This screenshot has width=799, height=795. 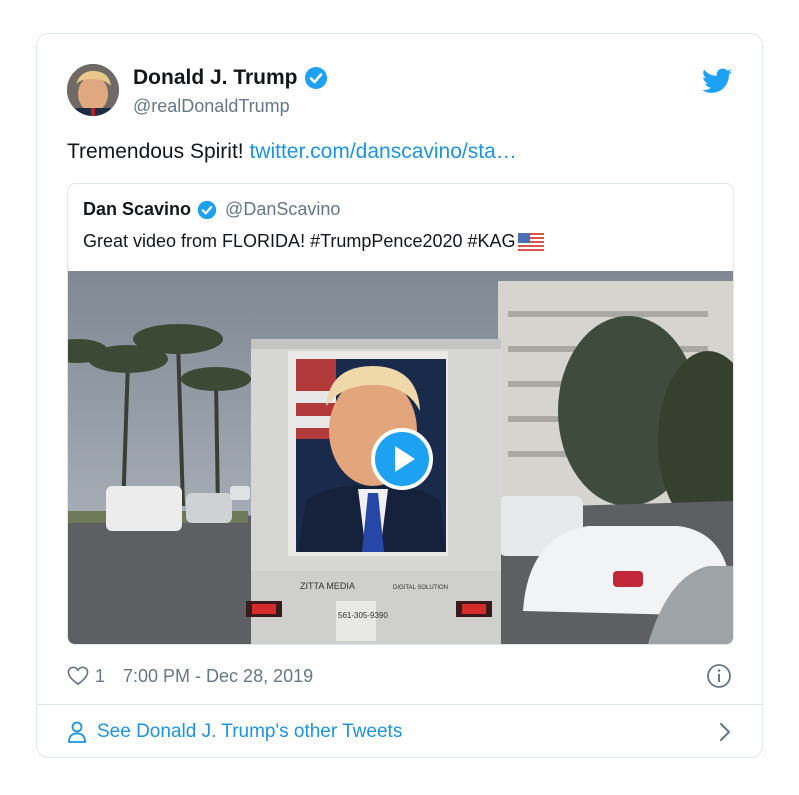 What do you see at coordinates (399, 676) in the screenshot?
I see `tweet-meta: 1 7:00 PM - Dec 28, 2019` at bounding box center [399, 676].